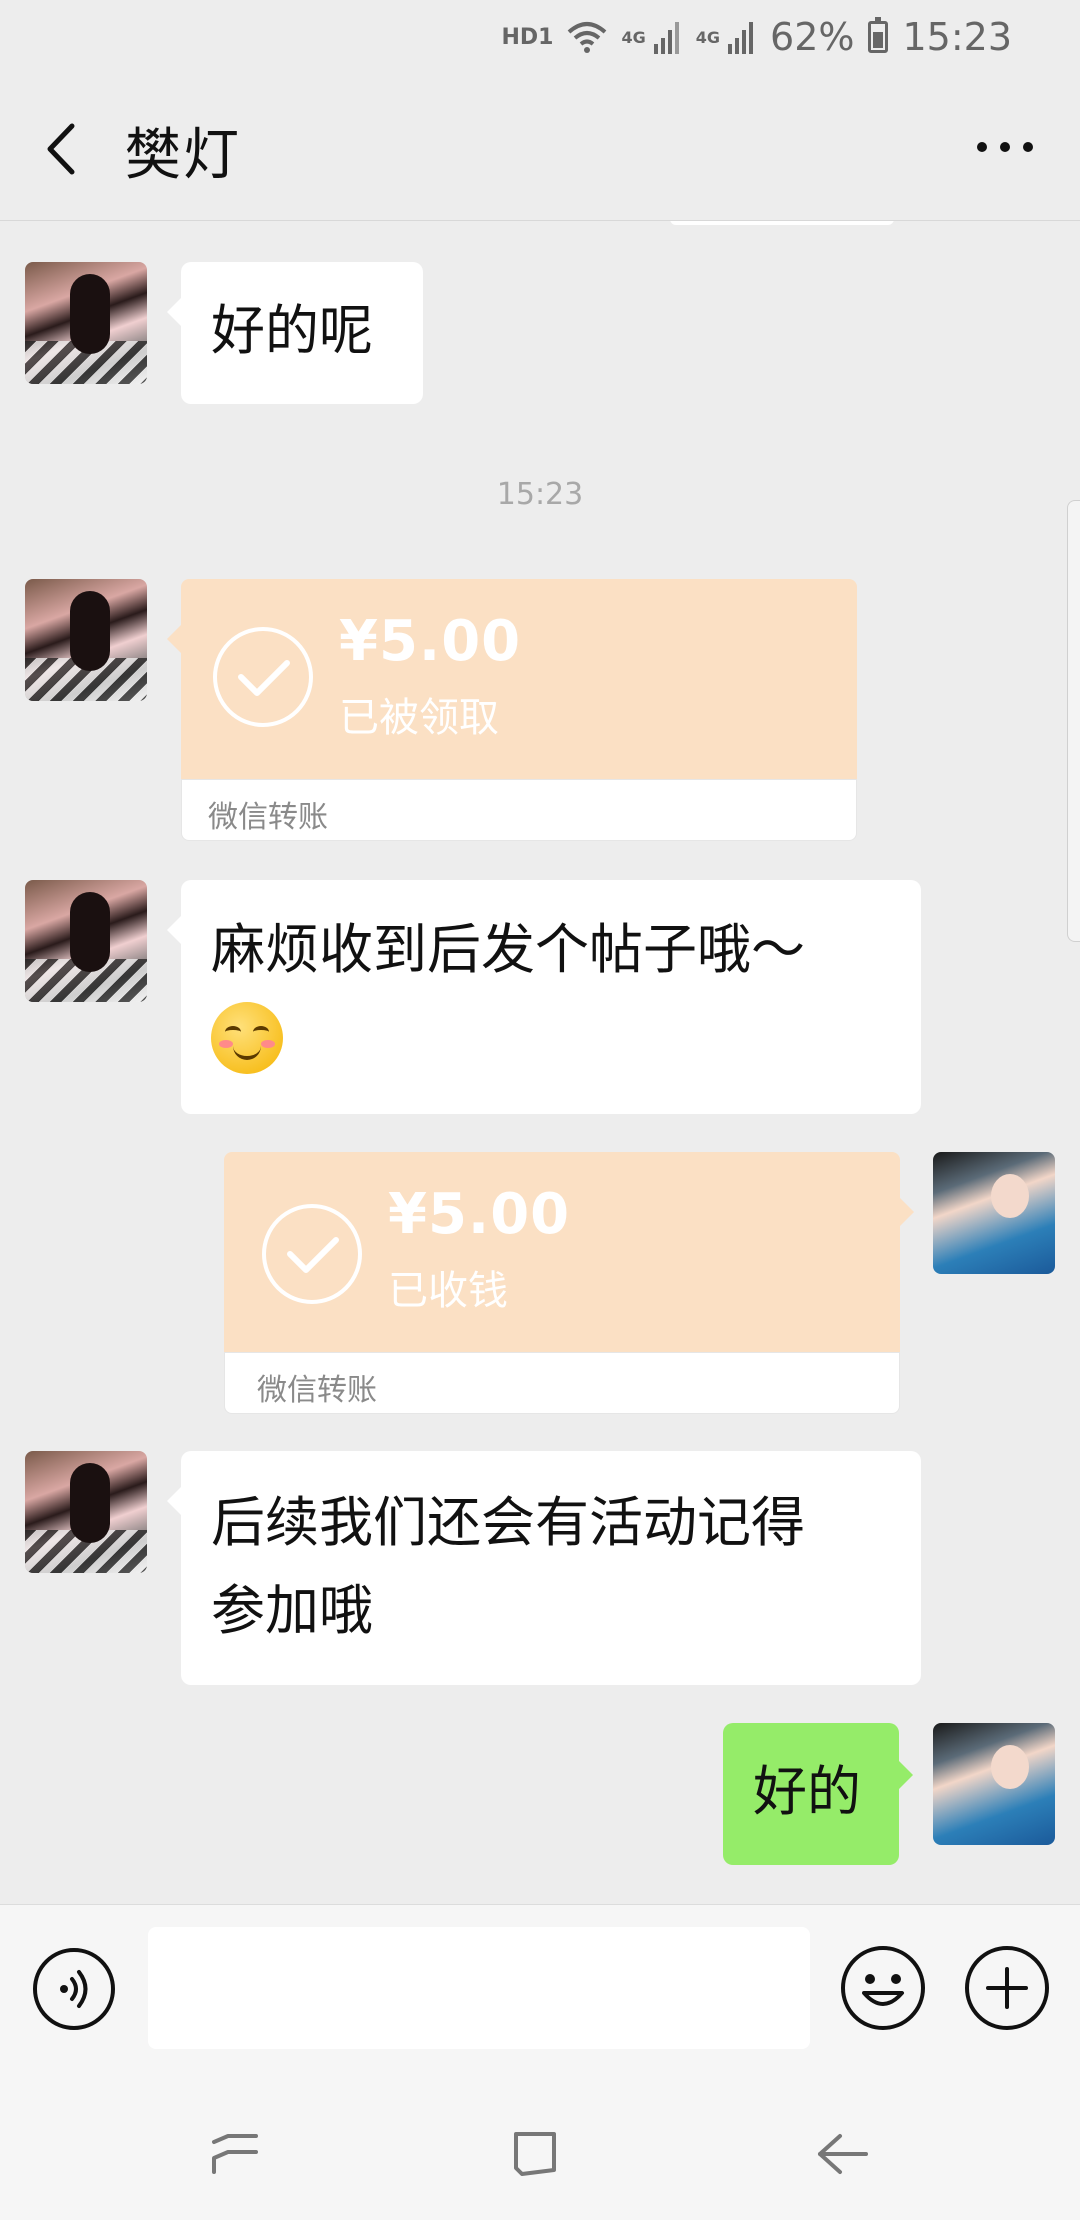  Describe the element at coordinates (419, 718) in the screenshot. I see `transfer-status: 已被领取` at that location.